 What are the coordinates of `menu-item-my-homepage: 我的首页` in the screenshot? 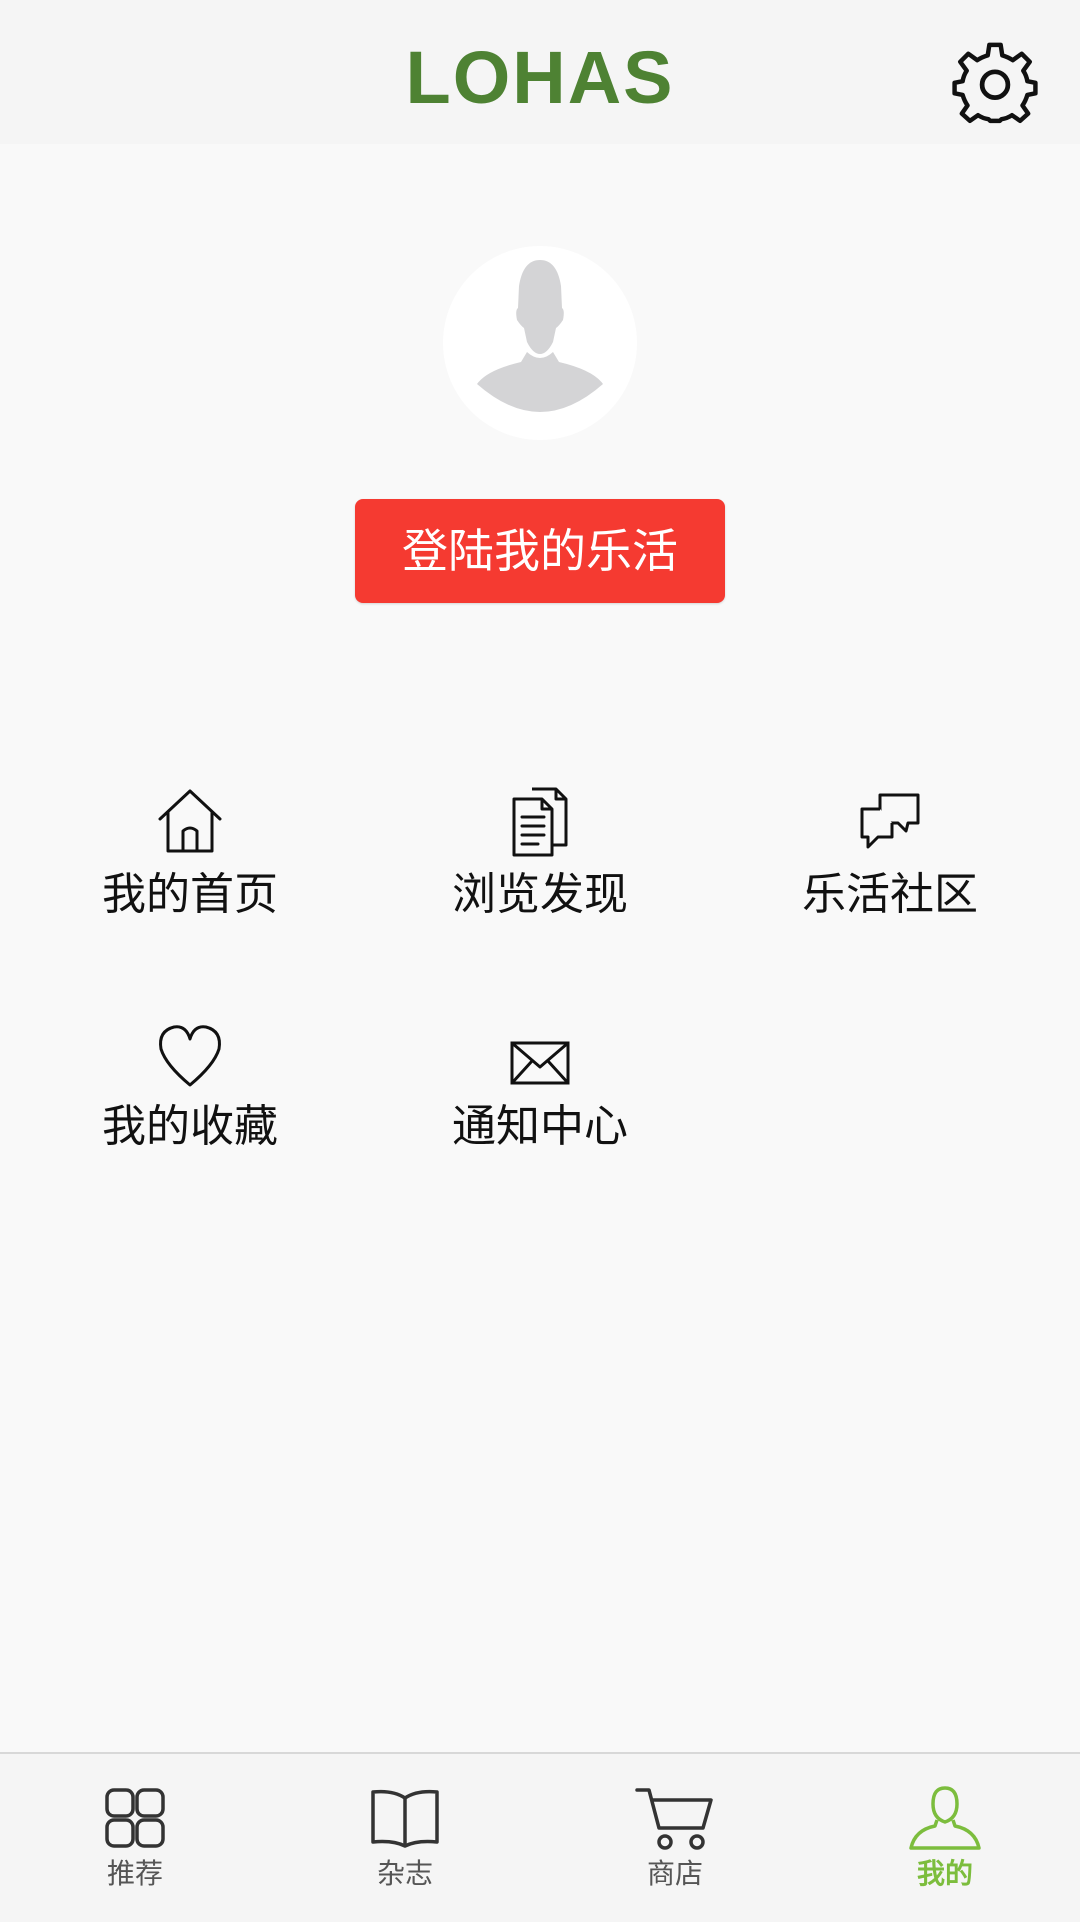 It's located at (190, 870).